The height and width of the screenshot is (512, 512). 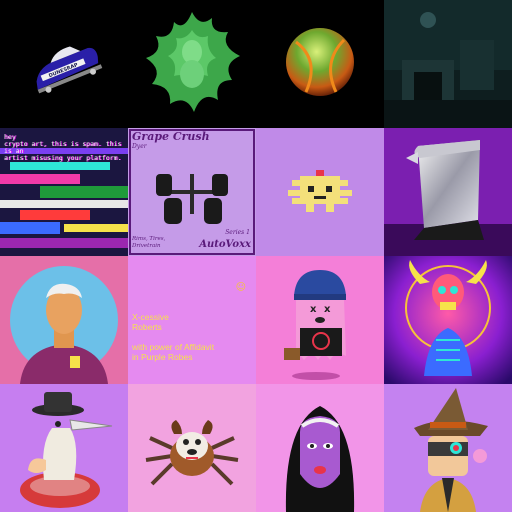 What do you see at coordinates (139, 146) in the screenshot?
I see `grape-crush-subtitle: Dyer` at bounding box center [139, 146].